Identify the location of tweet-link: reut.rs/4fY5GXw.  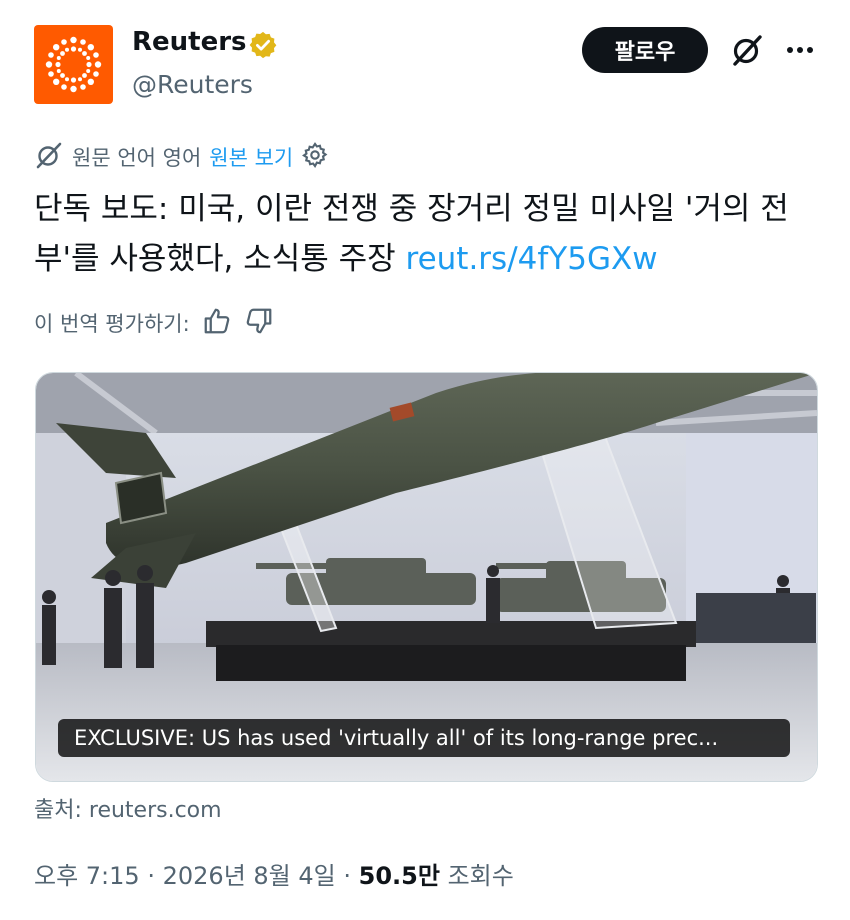
(532, 259).